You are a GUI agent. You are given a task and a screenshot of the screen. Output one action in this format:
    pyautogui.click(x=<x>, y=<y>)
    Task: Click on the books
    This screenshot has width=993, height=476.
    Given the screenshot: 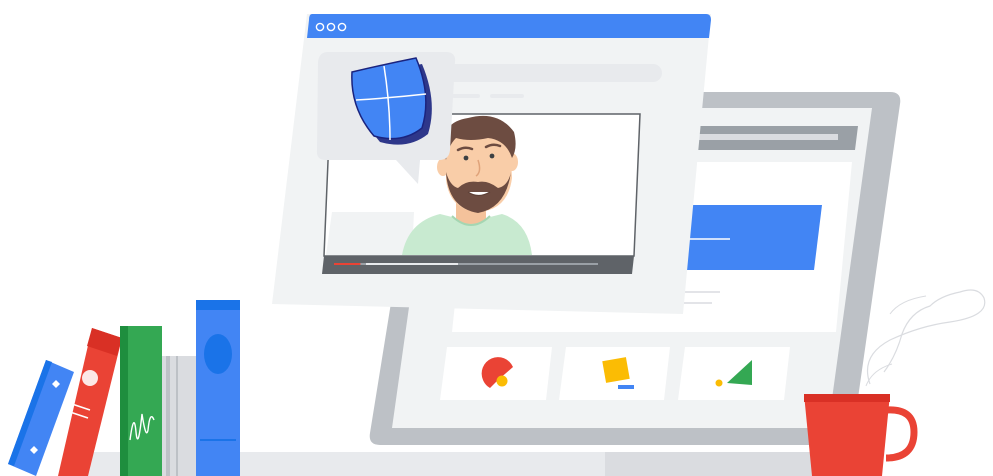 What is the action you would take?
    pyautogui.click(x=124, y=388)
    